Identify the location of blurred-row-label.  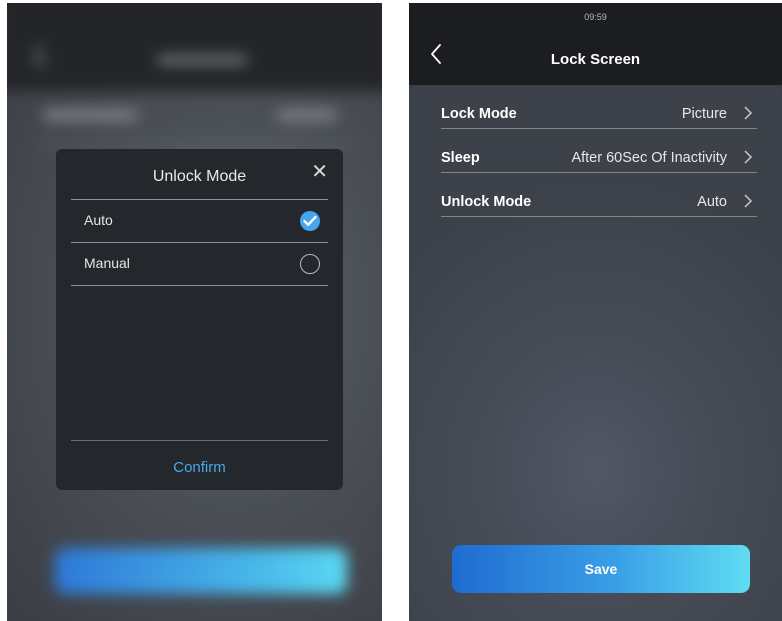
(90, 115).